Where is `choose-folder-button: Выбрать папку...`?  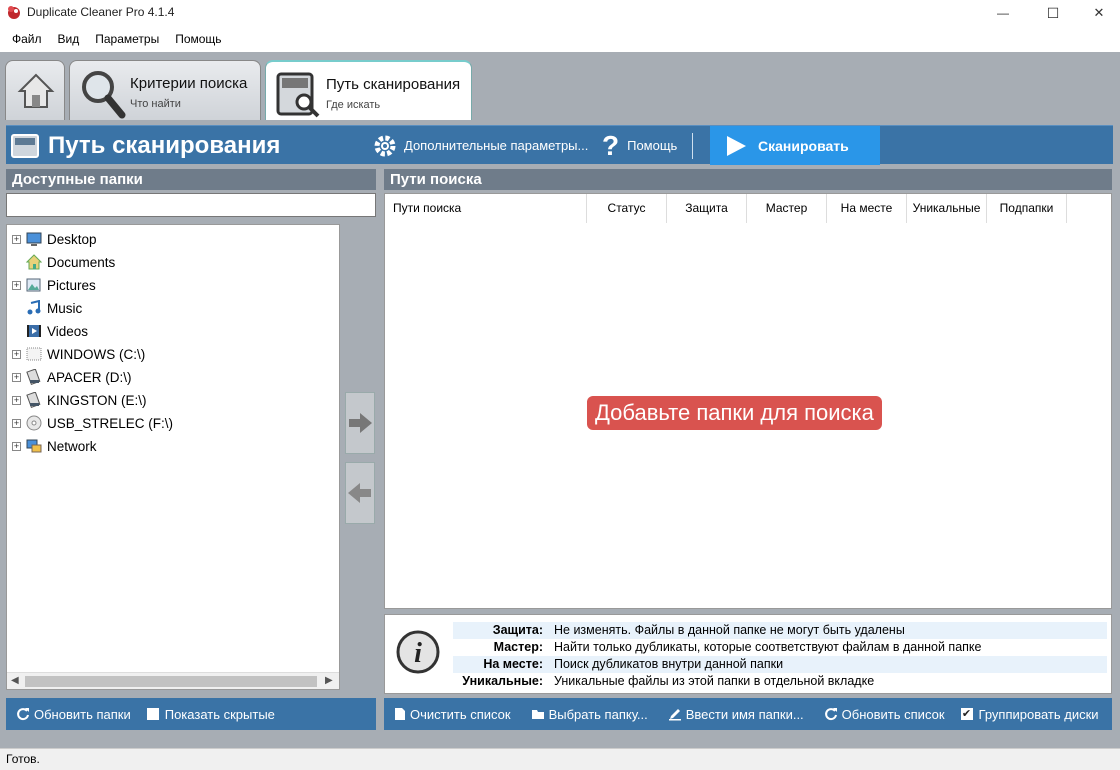
choose-folder-button: Выбрать папку... is located at coordinates (589, 714).